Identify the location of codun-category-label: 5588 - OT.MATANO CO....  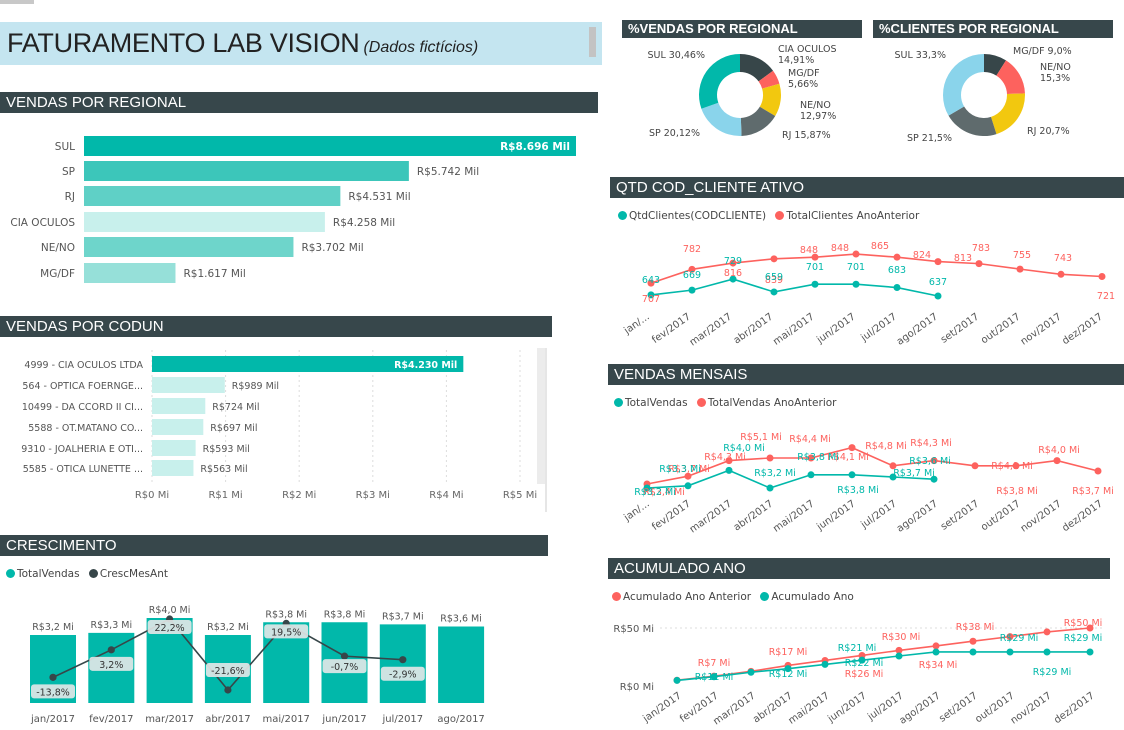
(85, 428).